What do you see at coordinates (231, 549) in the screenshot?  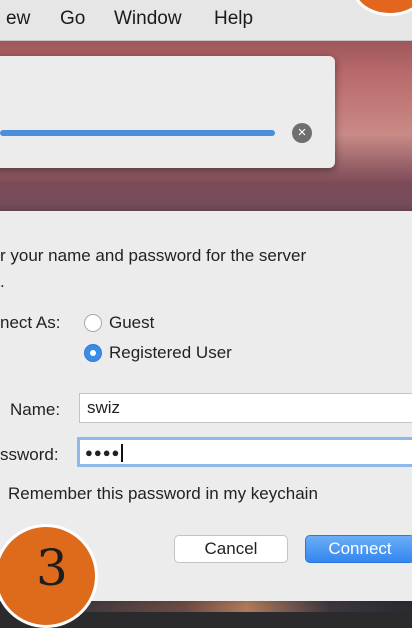 I see `cancel-button: Cancel` at bounding box center [231, 549].